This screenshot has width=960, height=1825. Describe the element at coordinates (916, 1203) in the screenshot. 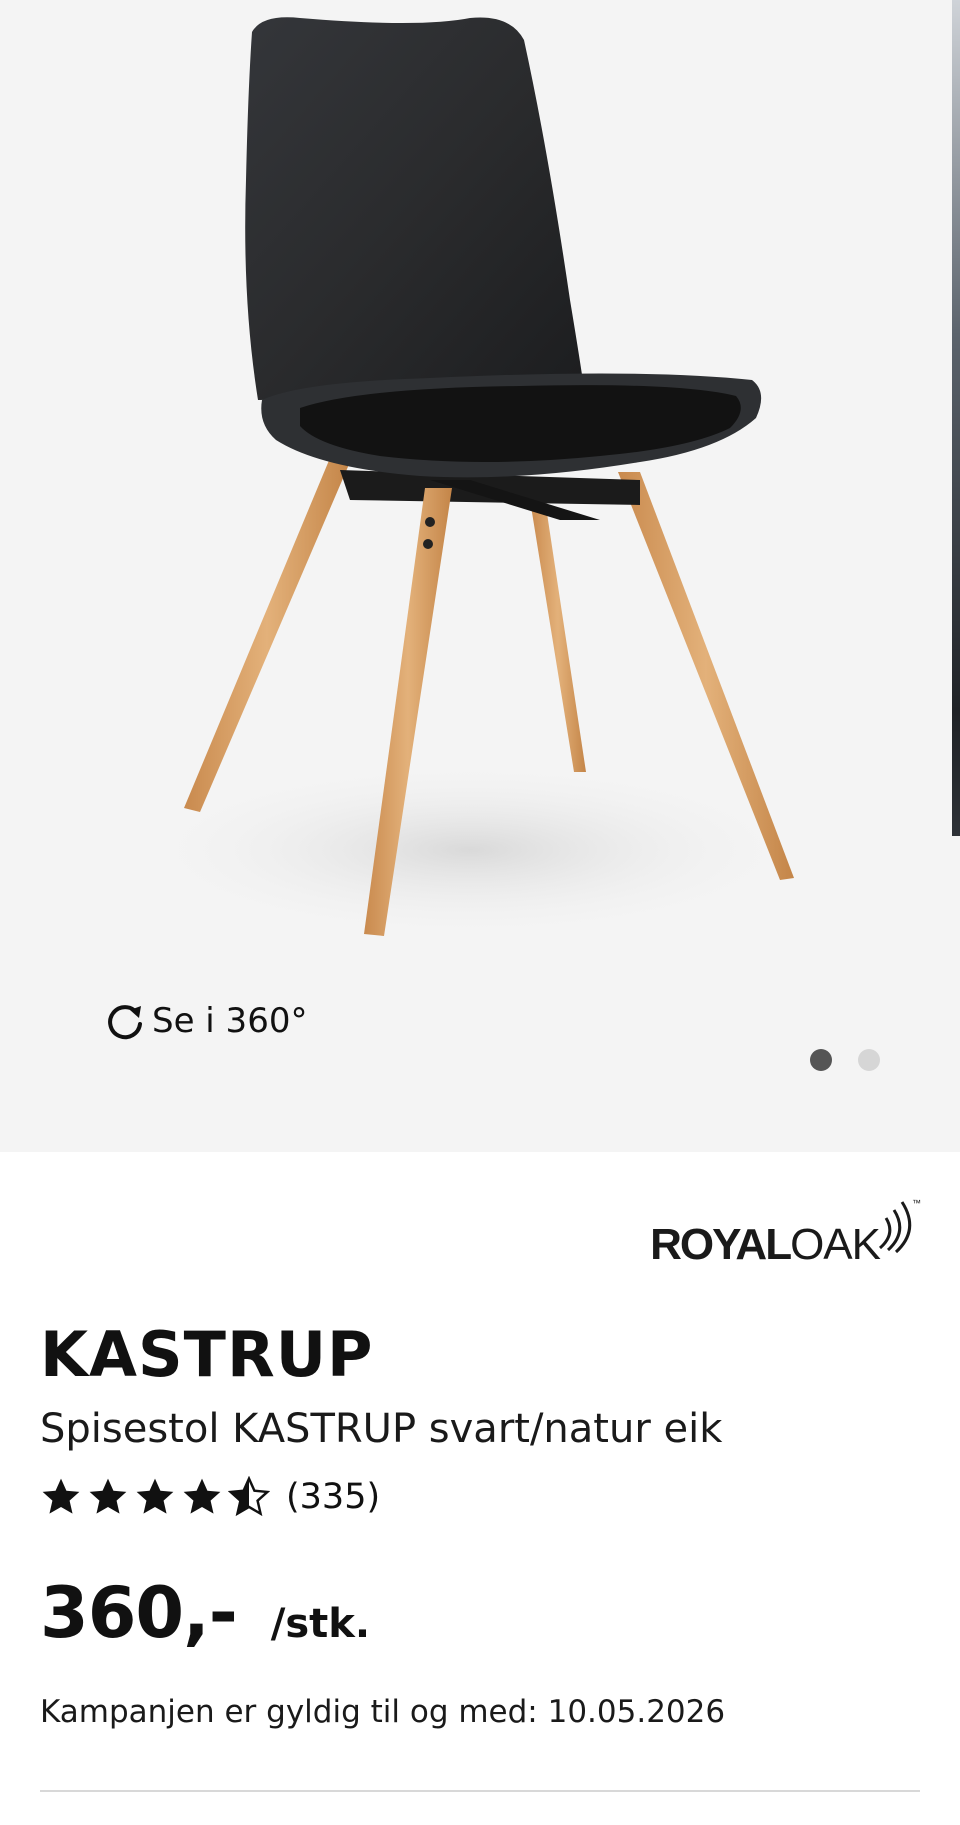

I see `trademark-mark: ™` at that location.